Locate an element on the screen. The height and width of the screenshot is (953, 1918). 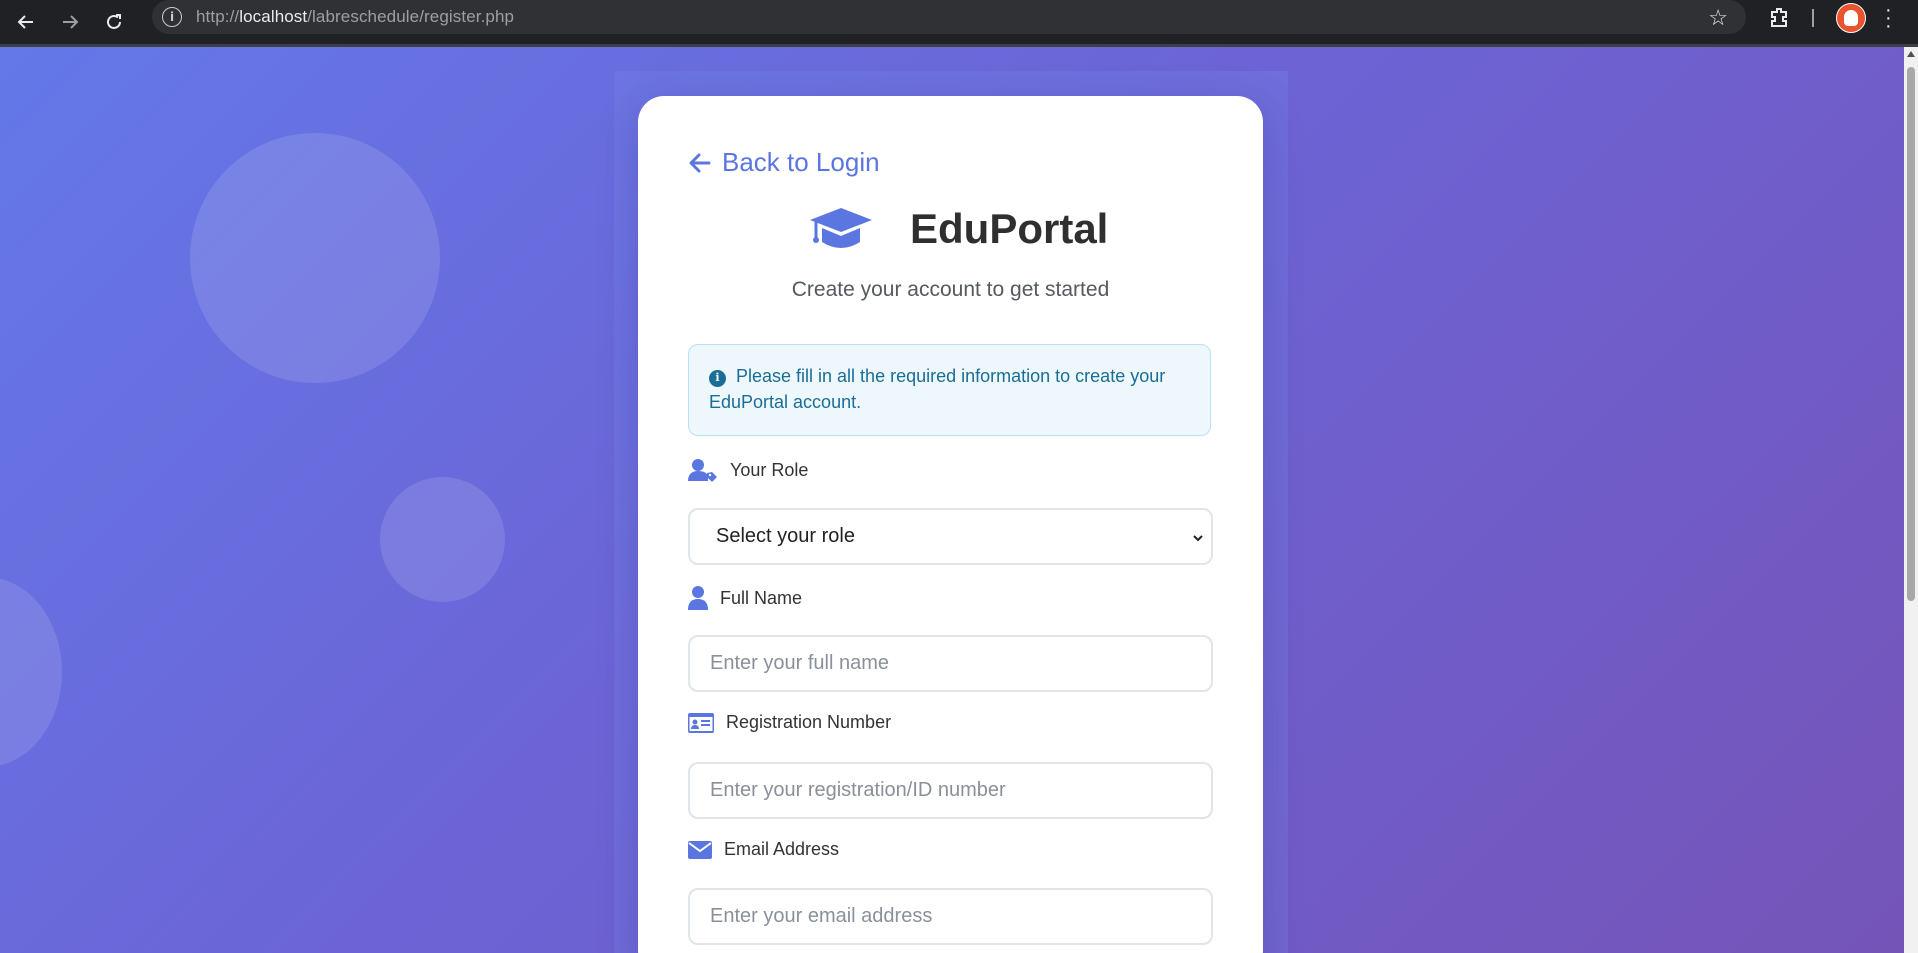
graduation-cap-icon is located at coordinates (841, 228).